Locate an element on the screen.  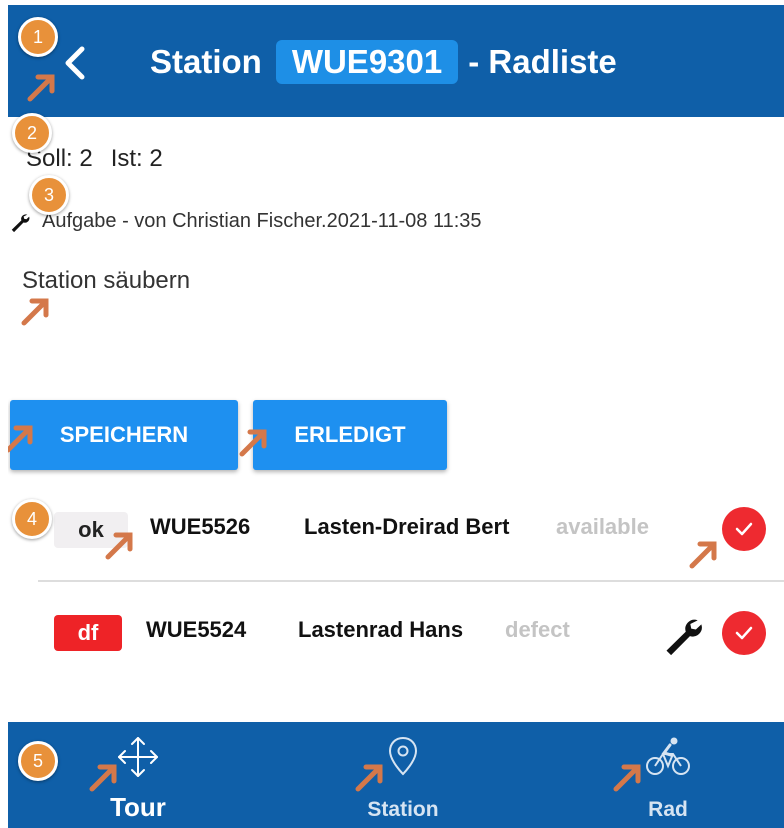
map-pin-icon is located at coordinates (403, 756).